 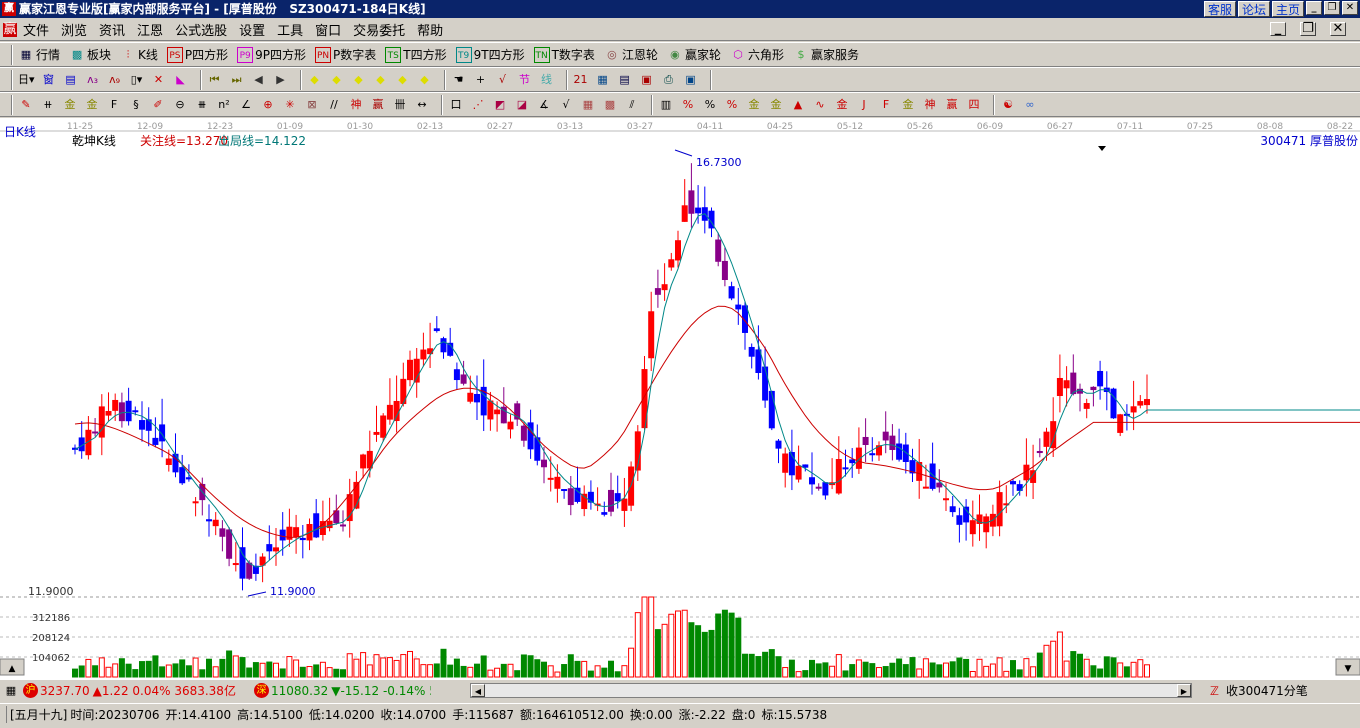 What do you see at coordinates (93, 105) in the screenshot?
I see `gold2-button: 金` at bounding box center [93, 105].